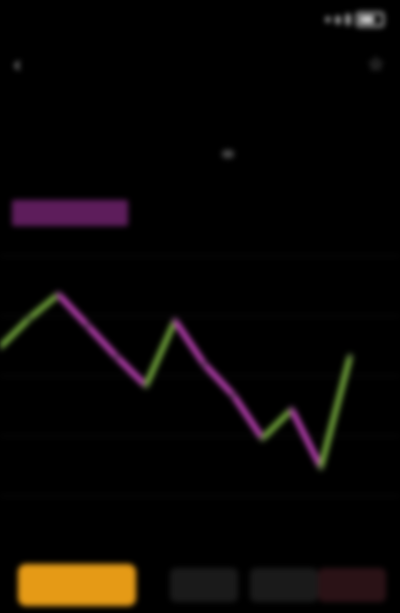  Describe the element at coordinates (126, 111) in the screenshot. I see `price-block` at that location.